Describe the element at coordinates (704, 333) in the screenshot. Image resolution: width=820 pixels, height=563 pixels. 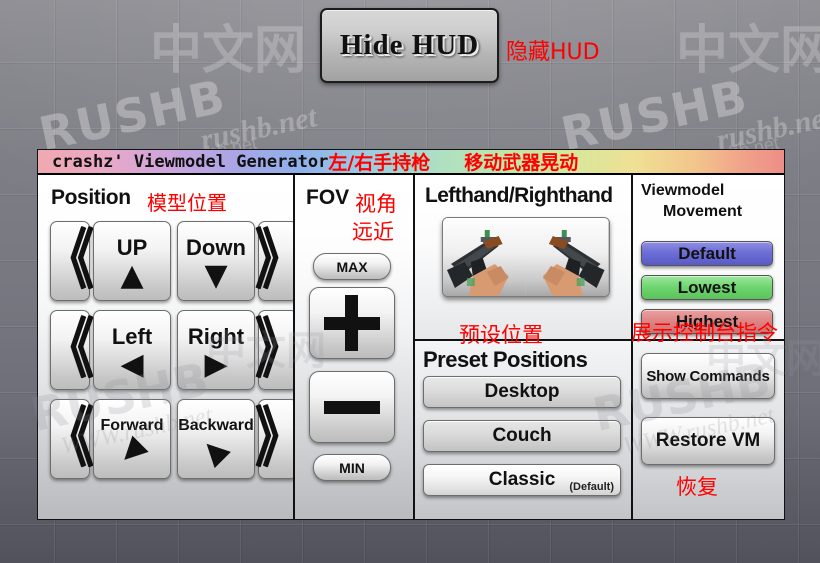
I see `commands-heading-cn: 展示控制台指令` at that location.